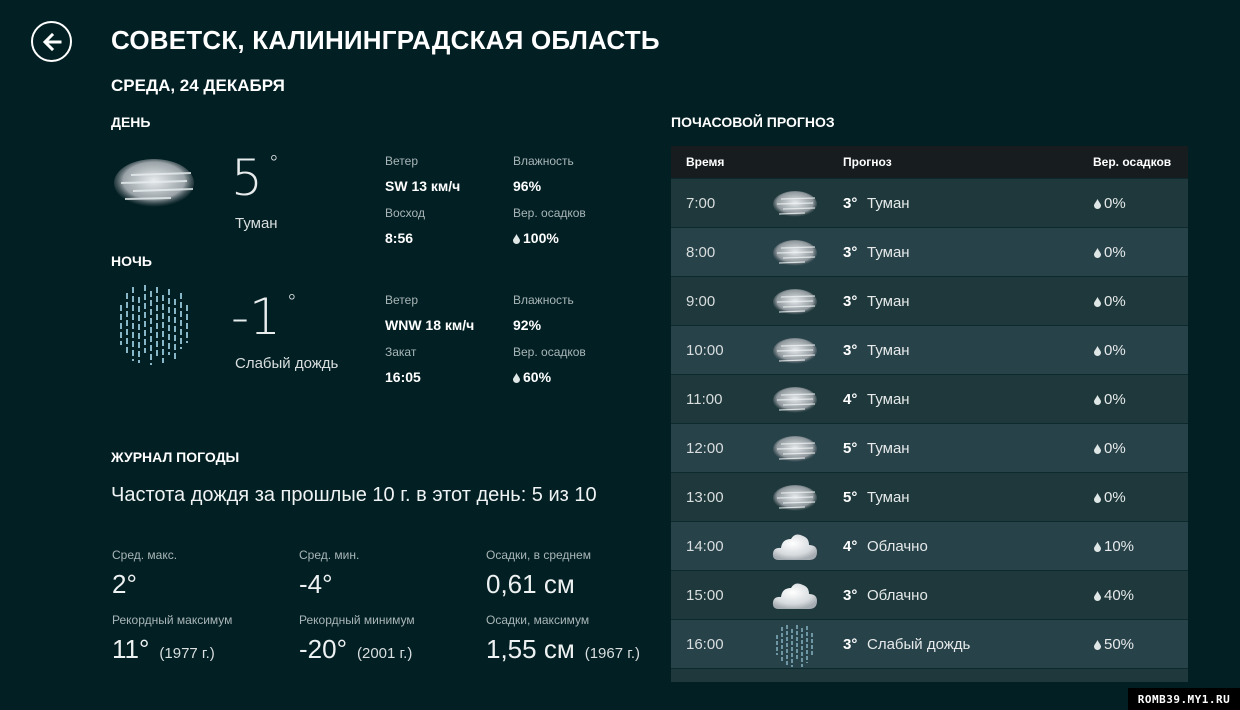 Image resolution: width=1240 pixels, height=710 pixels. I want to click on back-button, so click(51, 41).